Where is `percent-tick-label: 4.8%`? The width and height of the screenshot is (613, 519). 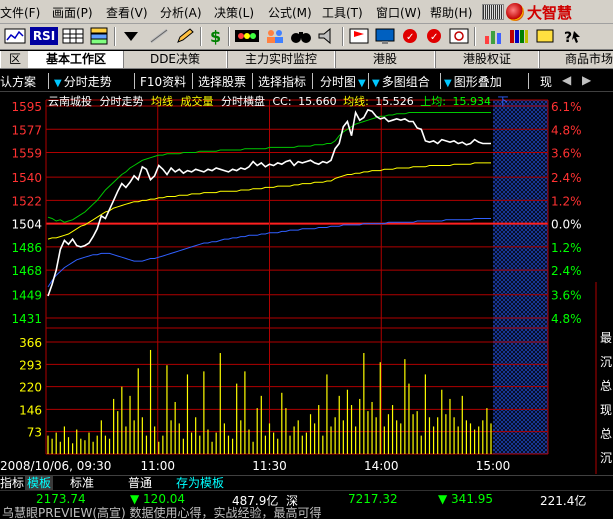
percent-tick-label: 4.8% is located at coordinates (566, 319).